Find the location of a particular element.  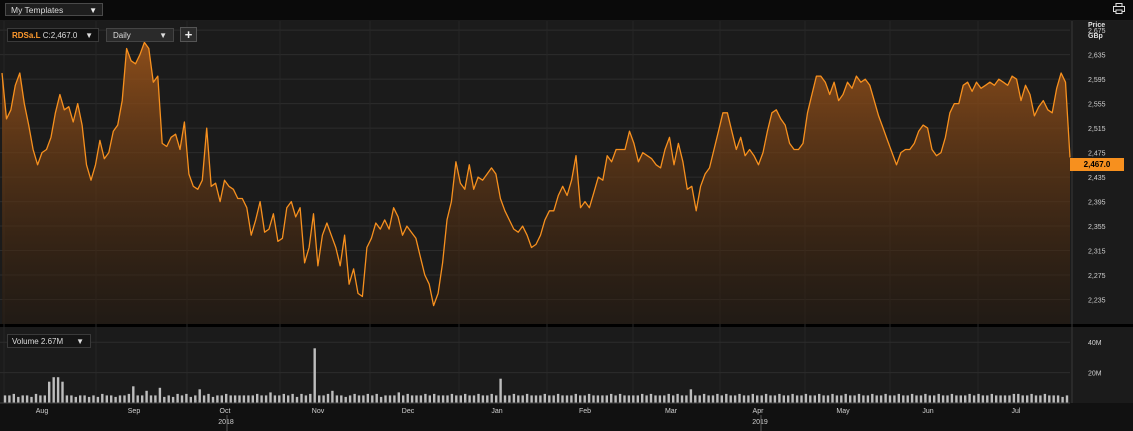

month-tick-label: Apr is located at coordinates (759, 411).